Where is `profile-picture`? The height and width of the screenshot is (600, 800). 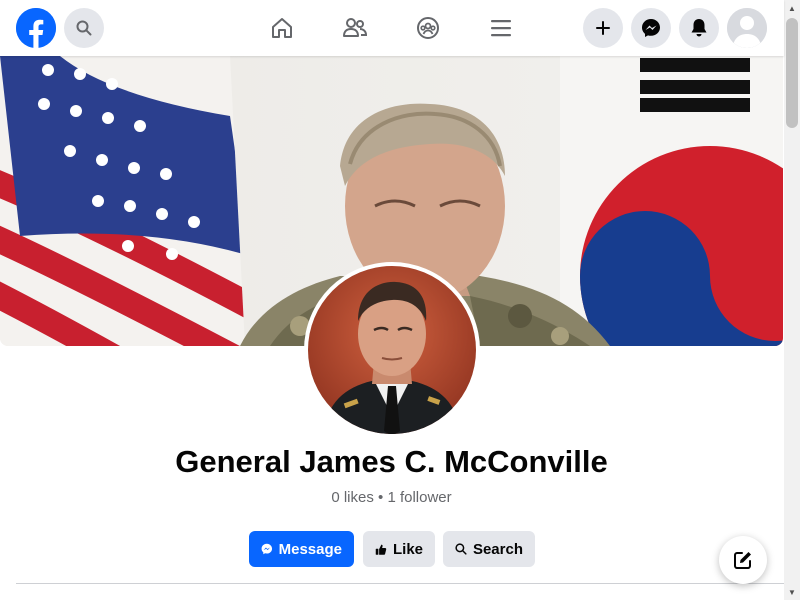
profile-picture is located at coordinates (392, 350).